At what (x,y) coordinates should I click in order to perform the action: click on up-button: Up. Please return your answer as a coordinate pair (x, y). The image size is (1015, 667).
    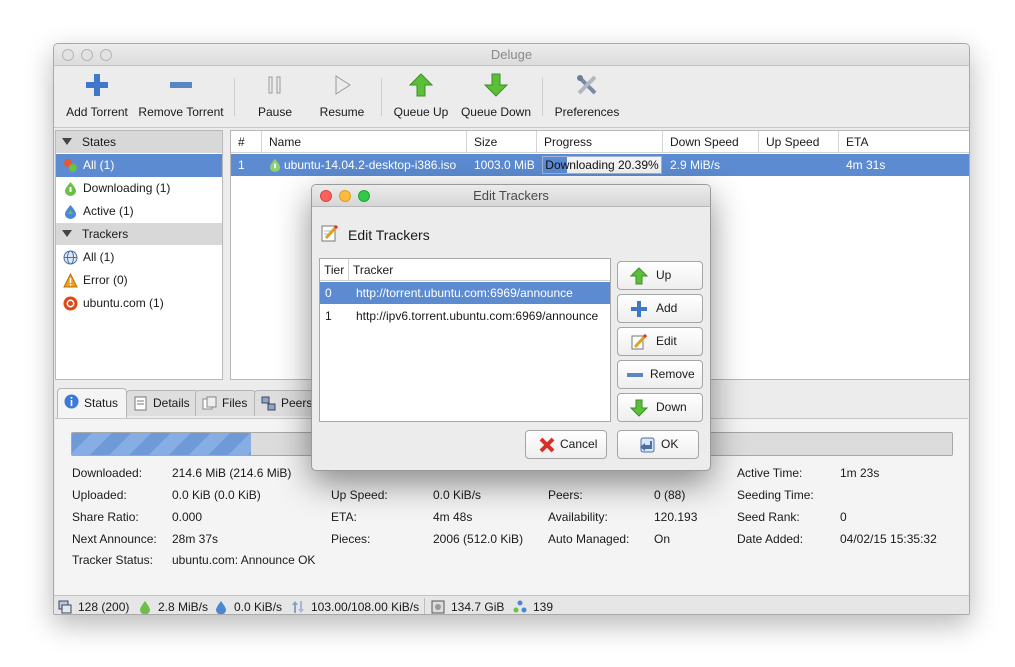
    Looking at the image, I should click on (660, 275).